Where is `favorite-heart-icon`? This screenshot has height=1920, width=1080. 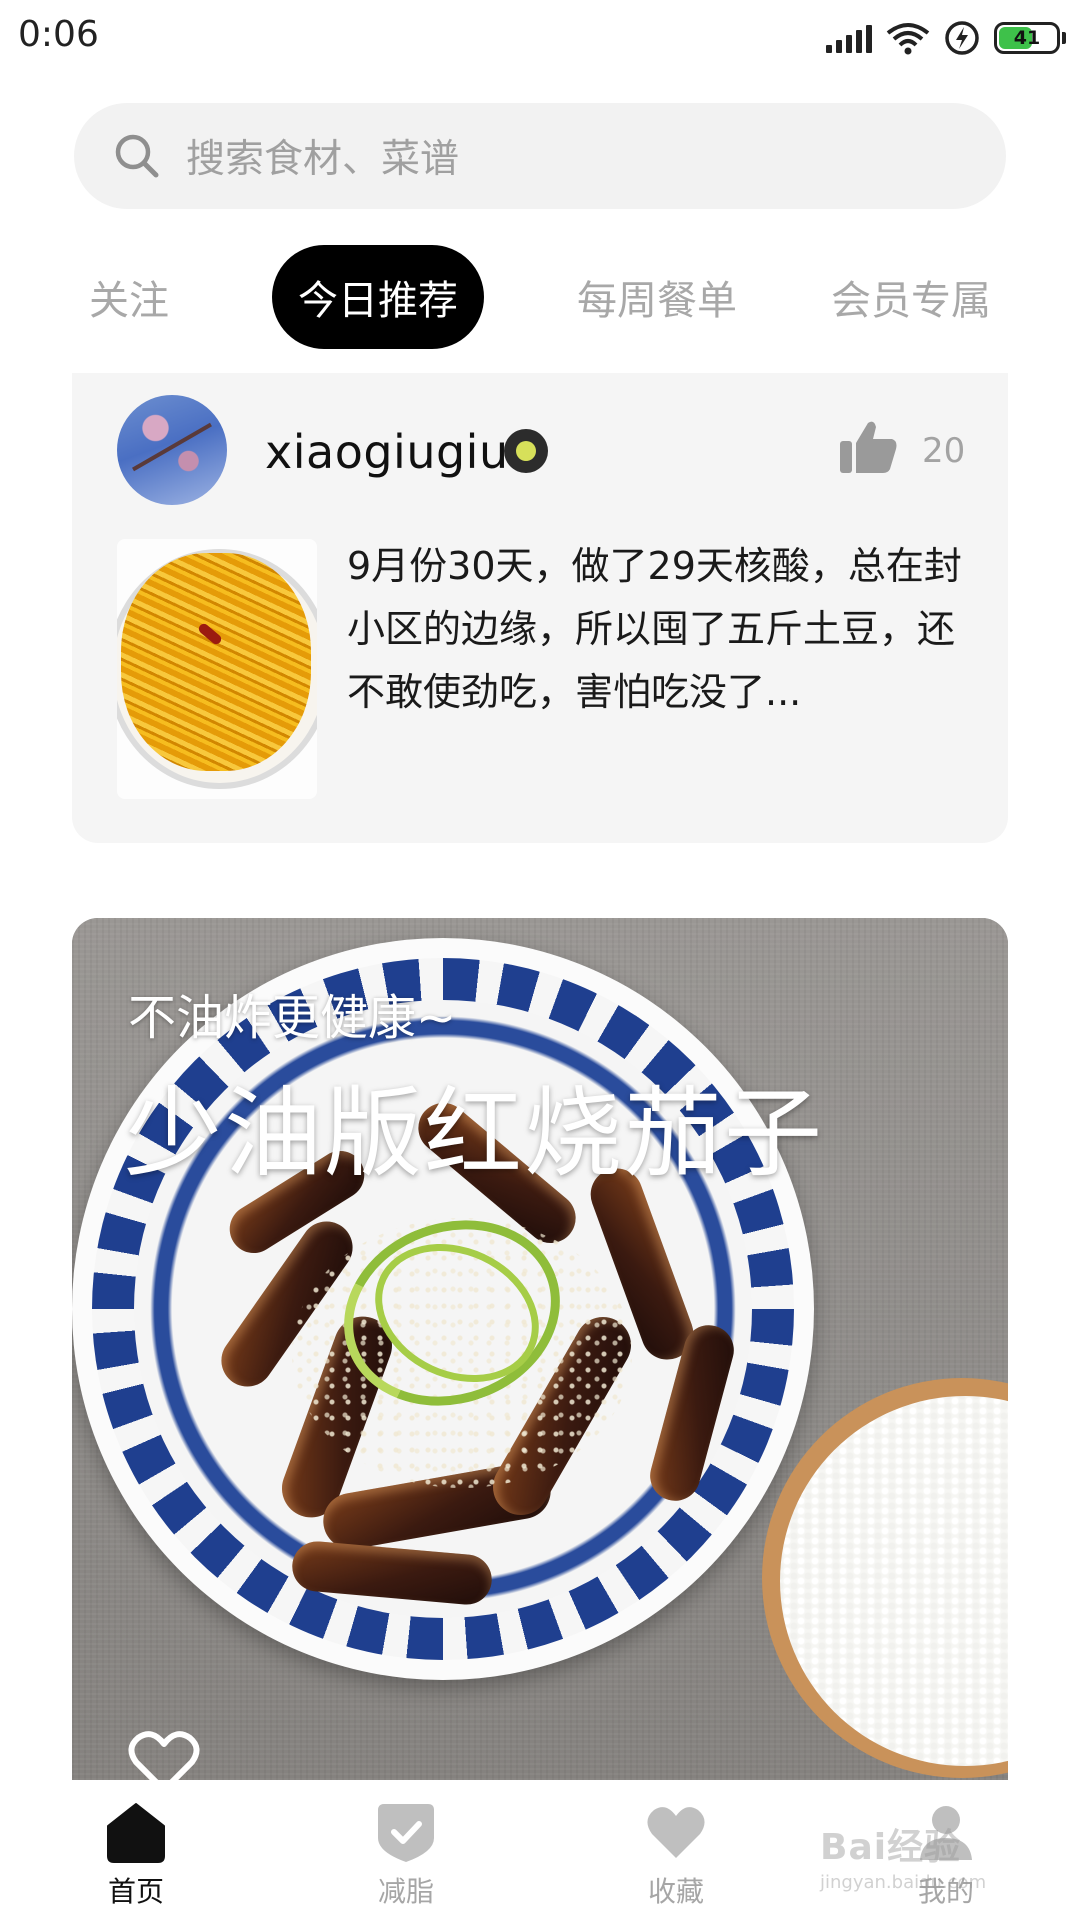
favorite-heart-icon is located at coordinates (164, 1755).